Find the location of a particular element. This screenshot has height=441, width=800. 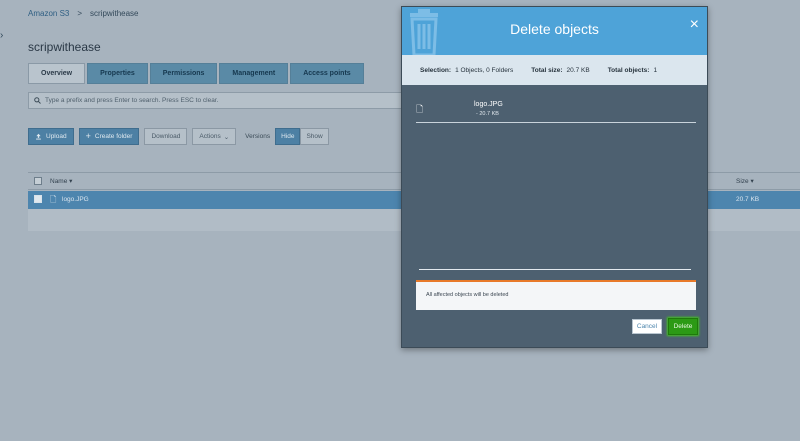

actions-dropdown: Actions ⌄ is located at coordinates (214, 136).